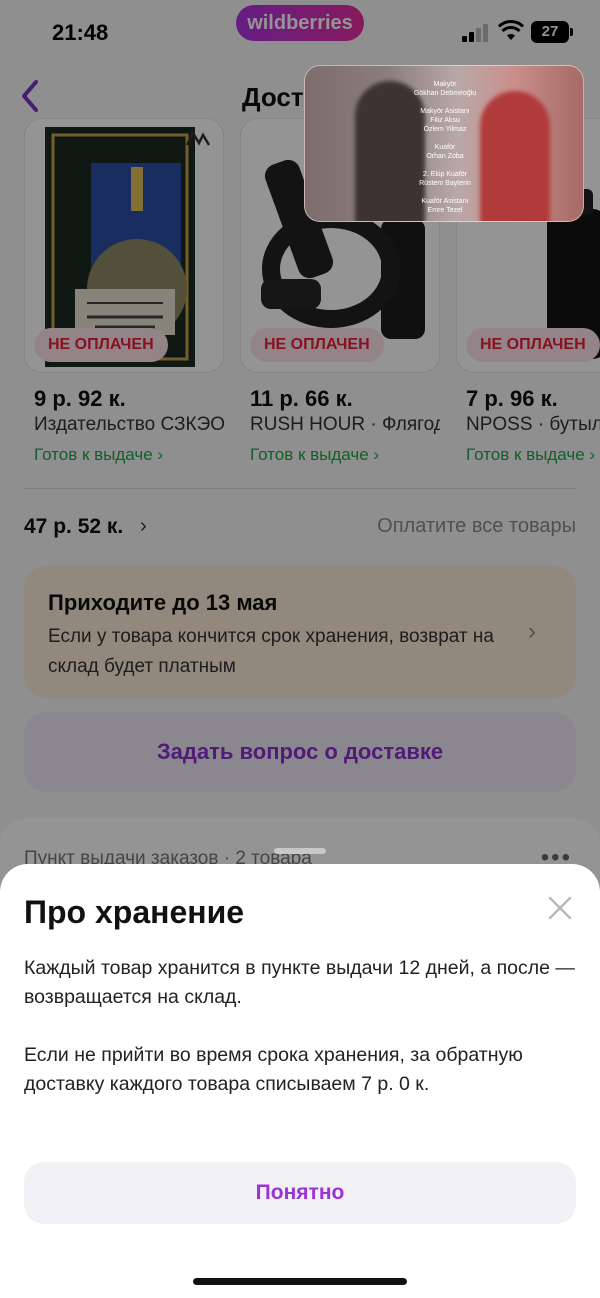 The height and width of the screenshot is (1298, 600). I want to click on close-icon, so click(560, 908).